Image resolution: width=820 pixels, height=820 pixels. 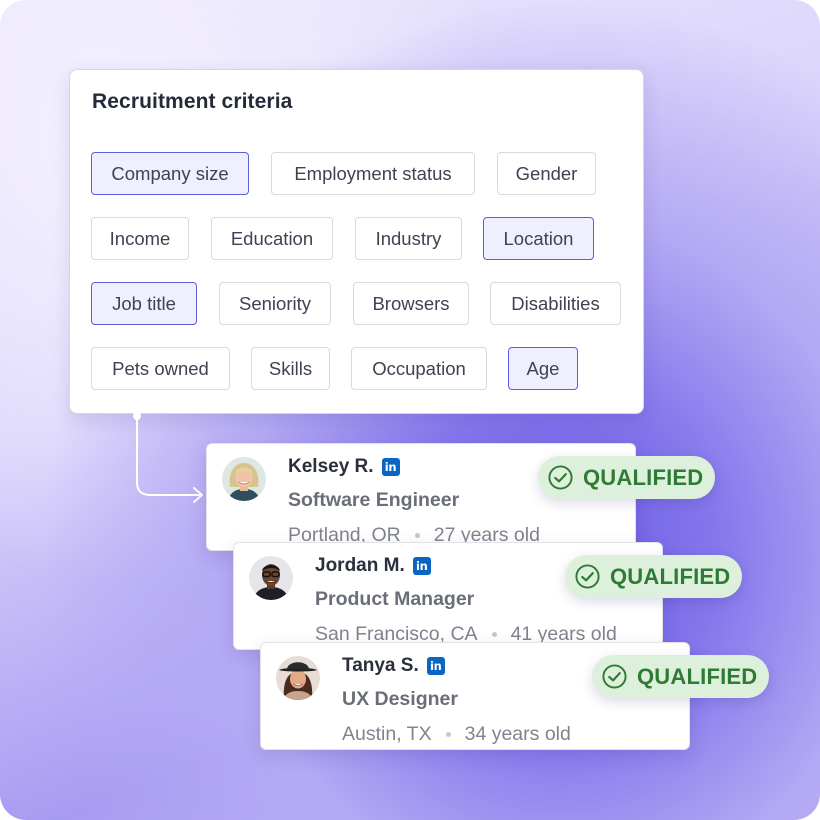 What do you see at coordinates (408, 238) in the screenshot?
I see `chip-industry: Industry` at bounding box center [408, 238].